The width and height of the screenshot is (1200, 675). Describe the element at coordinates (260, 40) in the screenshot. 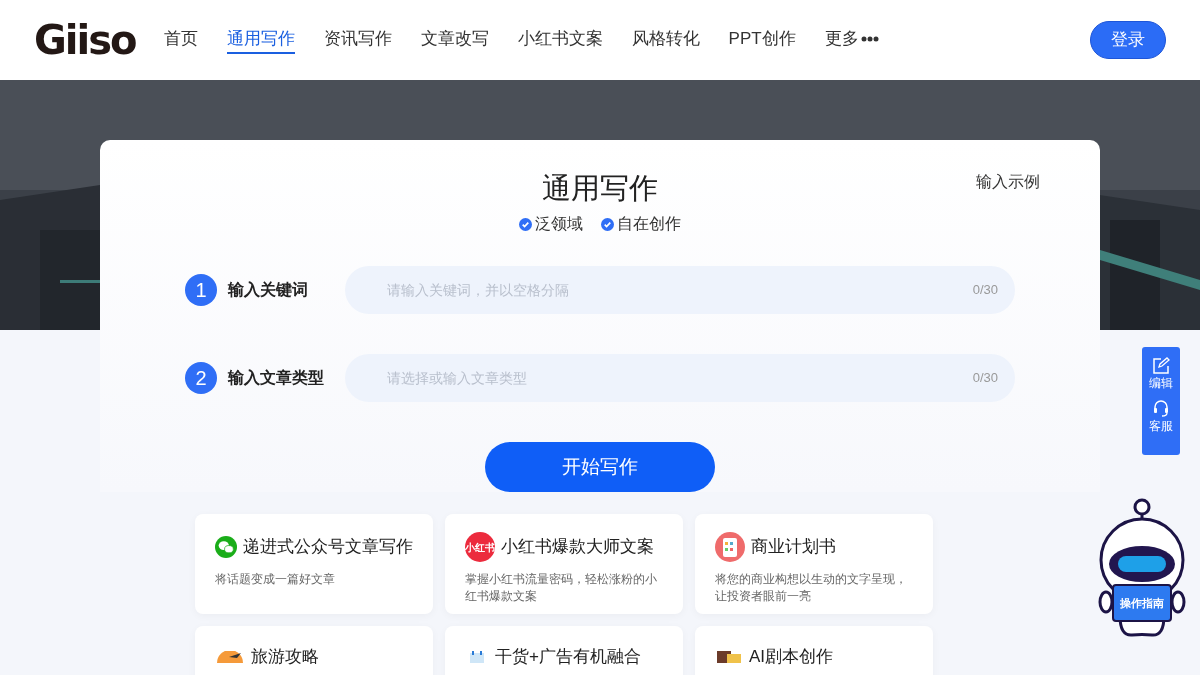

I see `nav-link: 通用写作` at that location.